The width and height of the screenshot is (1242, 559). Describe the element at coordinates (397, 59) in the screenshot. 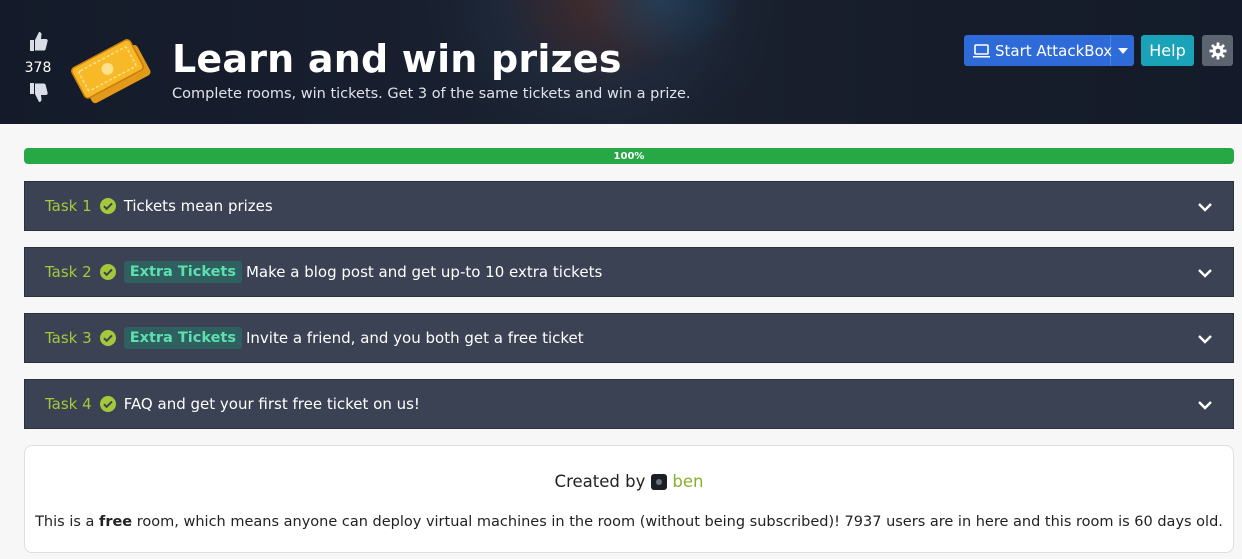

I see `page-title: Learn and win prizes` at that location.